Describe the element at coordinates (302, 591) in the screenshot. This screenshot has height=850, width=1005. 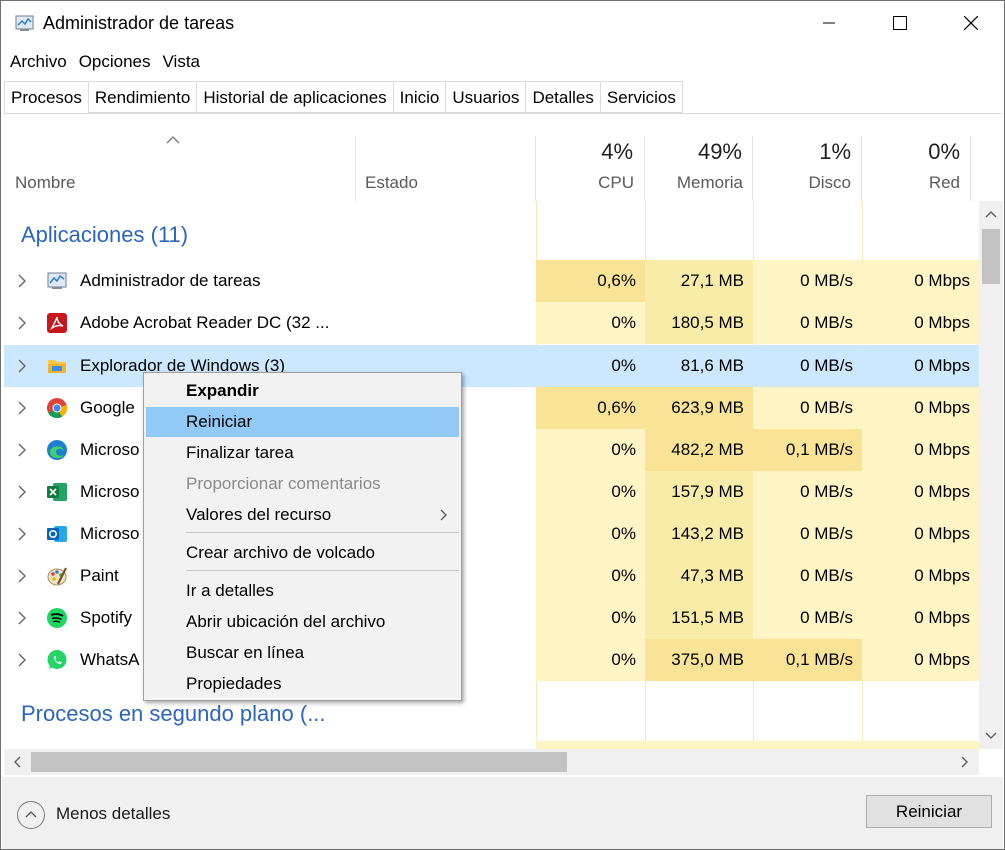
I see `ctx-go-to-details: Ir a detalles` at that location.